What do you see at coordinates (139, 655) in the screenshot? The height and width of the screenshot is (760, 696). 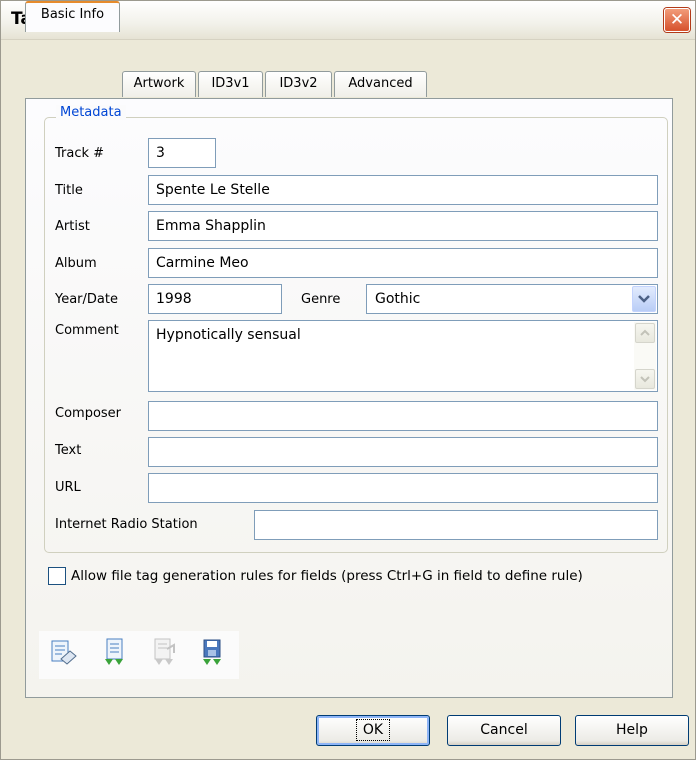 I see `tag-toolbar` at bounding box center [139, 655].